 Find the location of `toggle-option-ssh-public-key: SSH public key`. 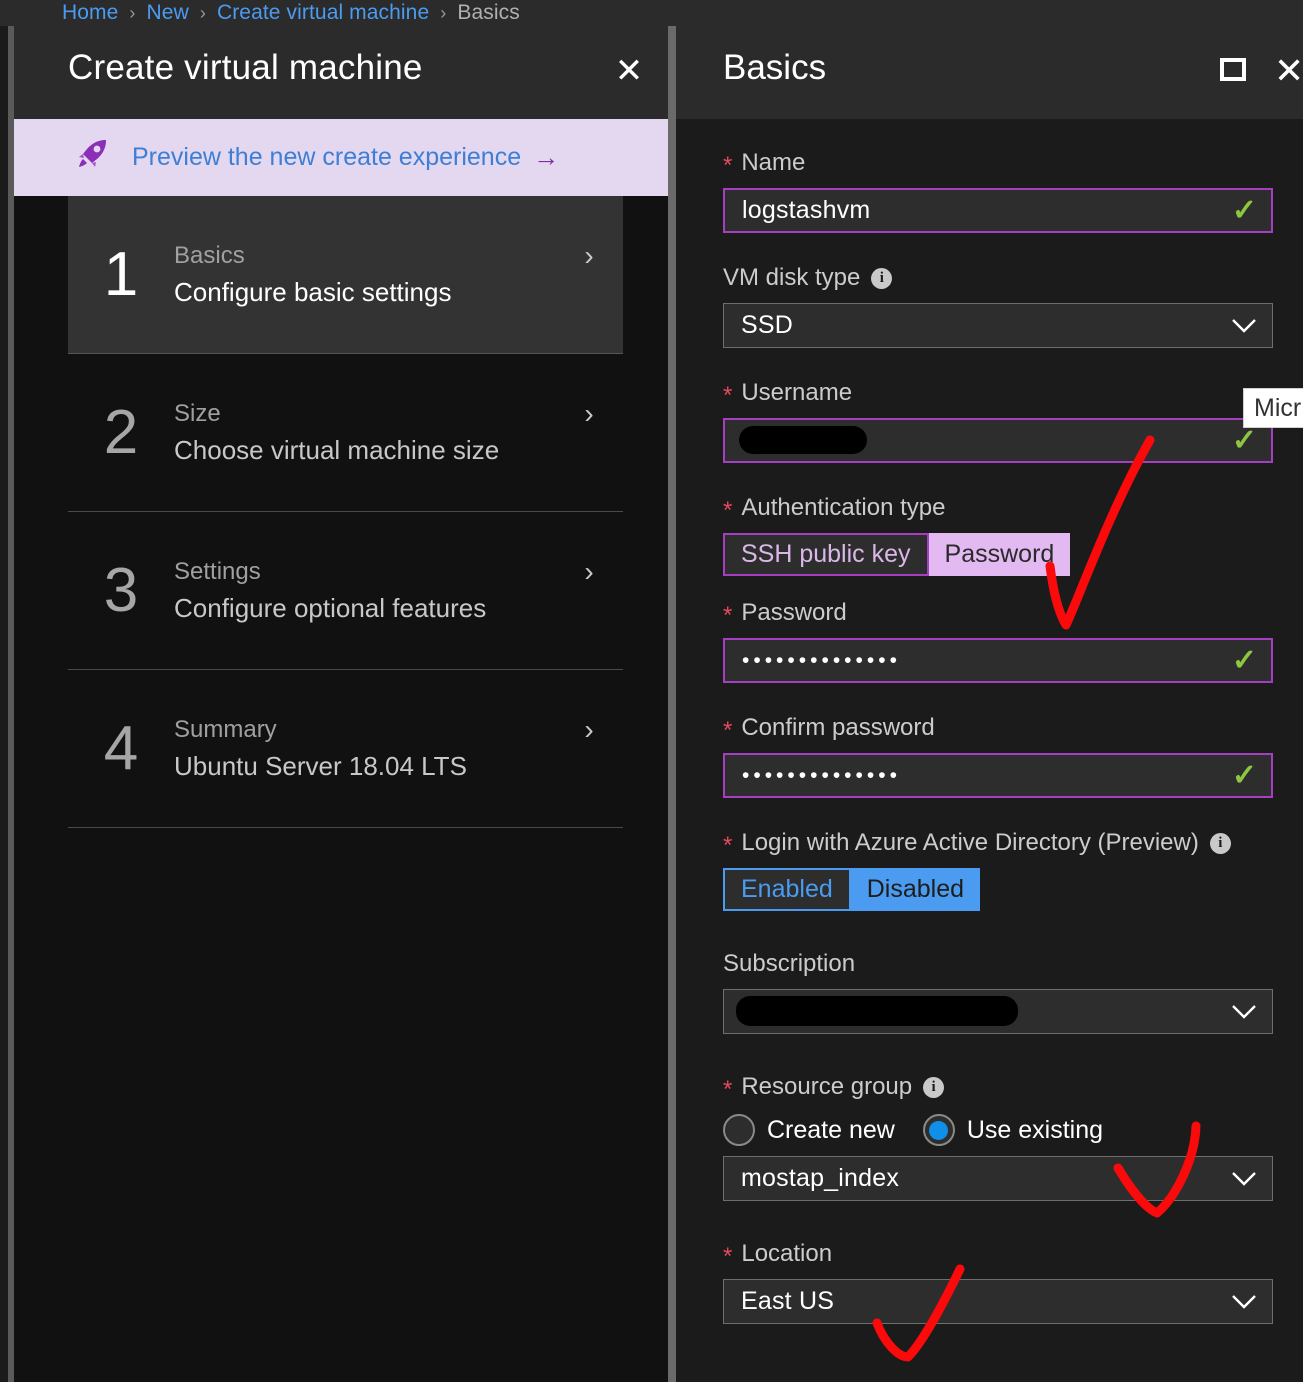

toggle-option-ssh-public-key: SSH public key is located at coordinates (826, 554).